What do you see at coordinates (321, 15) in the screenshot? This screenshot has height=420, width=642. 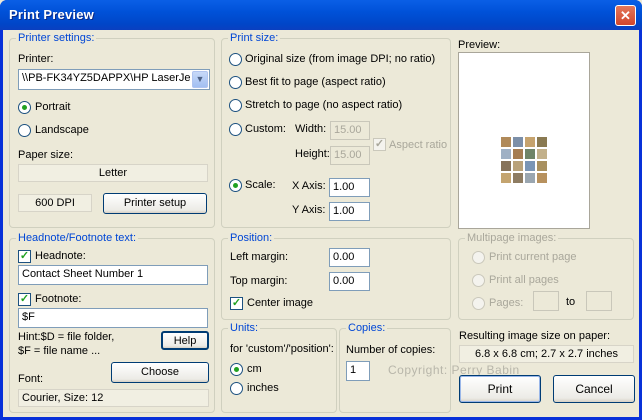 I see `title-bar: Print Preview ✕` at bounding box center [321, 15].